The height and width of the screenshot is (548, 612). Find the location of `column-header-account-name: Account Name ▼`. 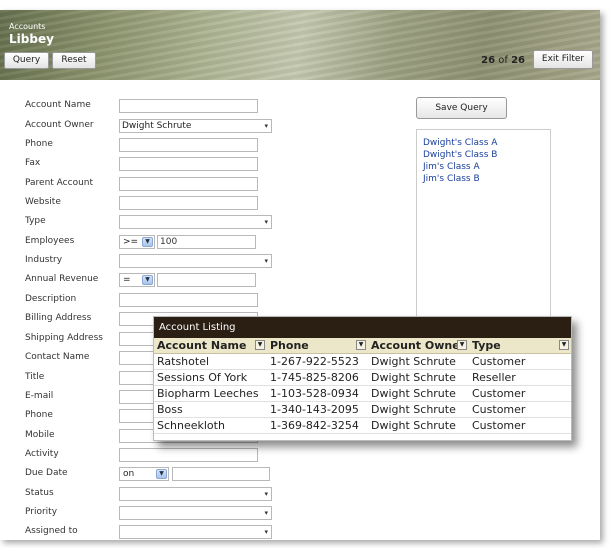

column-header-account-name: Account Name ▼ is located at coordinates (210, 346).